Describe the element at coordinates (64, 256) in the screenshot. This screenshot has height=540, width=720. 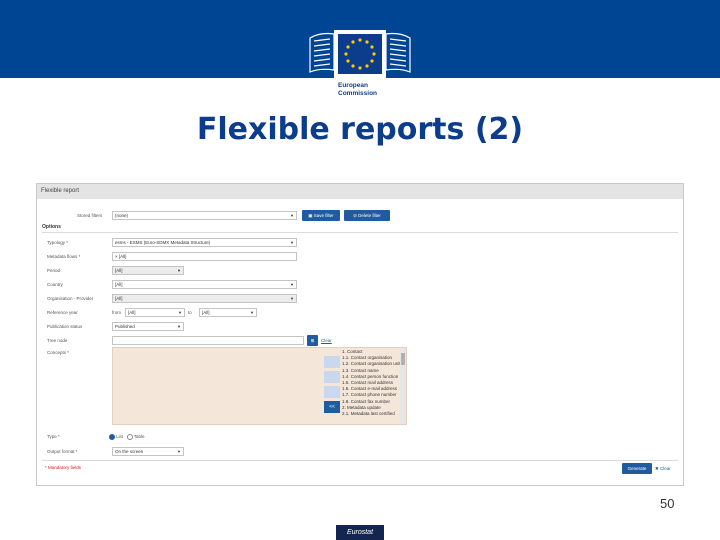
I see `metadata-flows-label: Metadata flows *` at that location.